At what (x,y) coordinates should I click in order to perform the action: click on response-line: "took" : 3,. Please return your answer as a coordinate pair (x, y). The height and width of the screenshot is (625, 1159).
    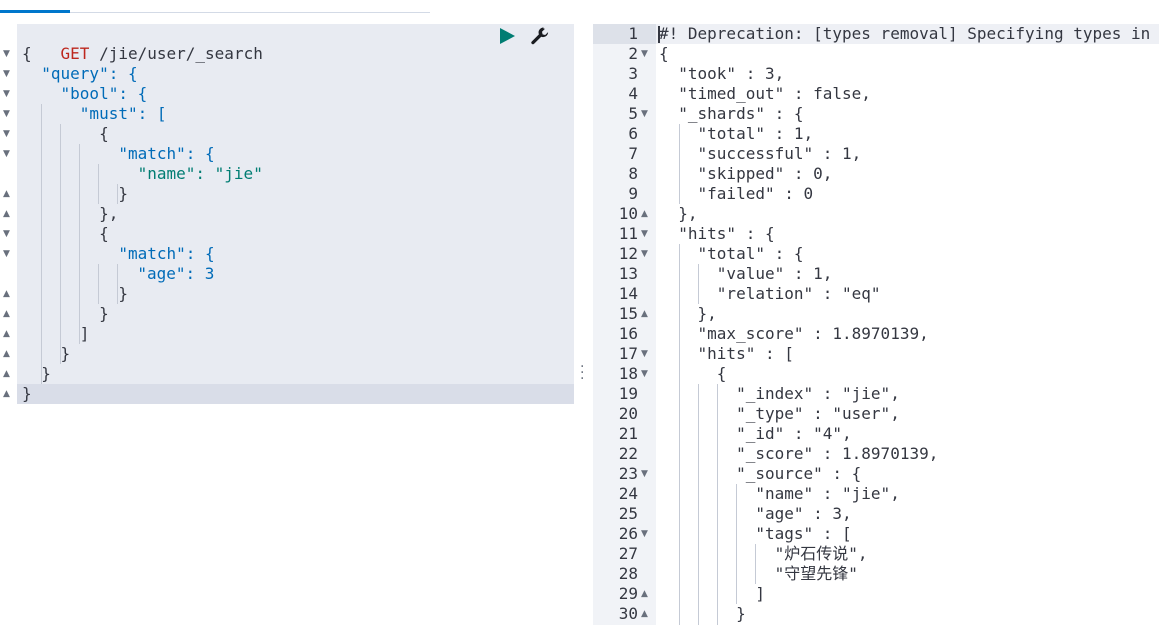
    Looking at the image, I should click on (722, 73).